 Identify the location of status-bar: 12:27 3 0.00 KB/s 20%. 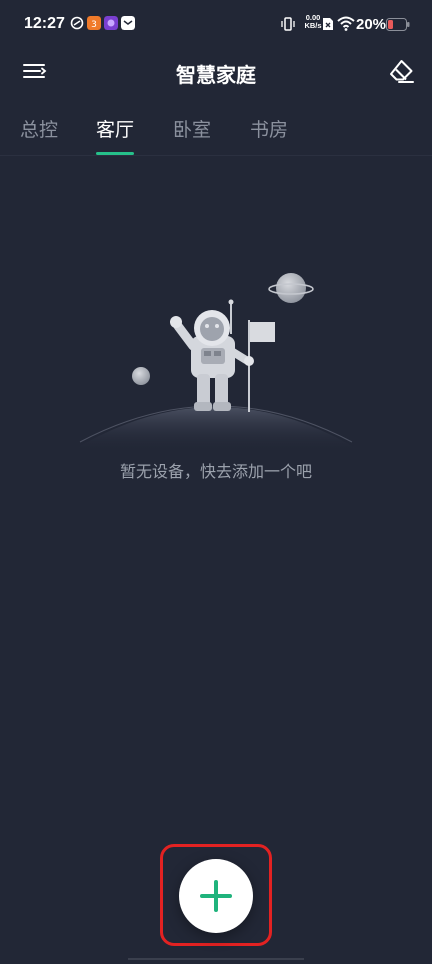
(216, 25).